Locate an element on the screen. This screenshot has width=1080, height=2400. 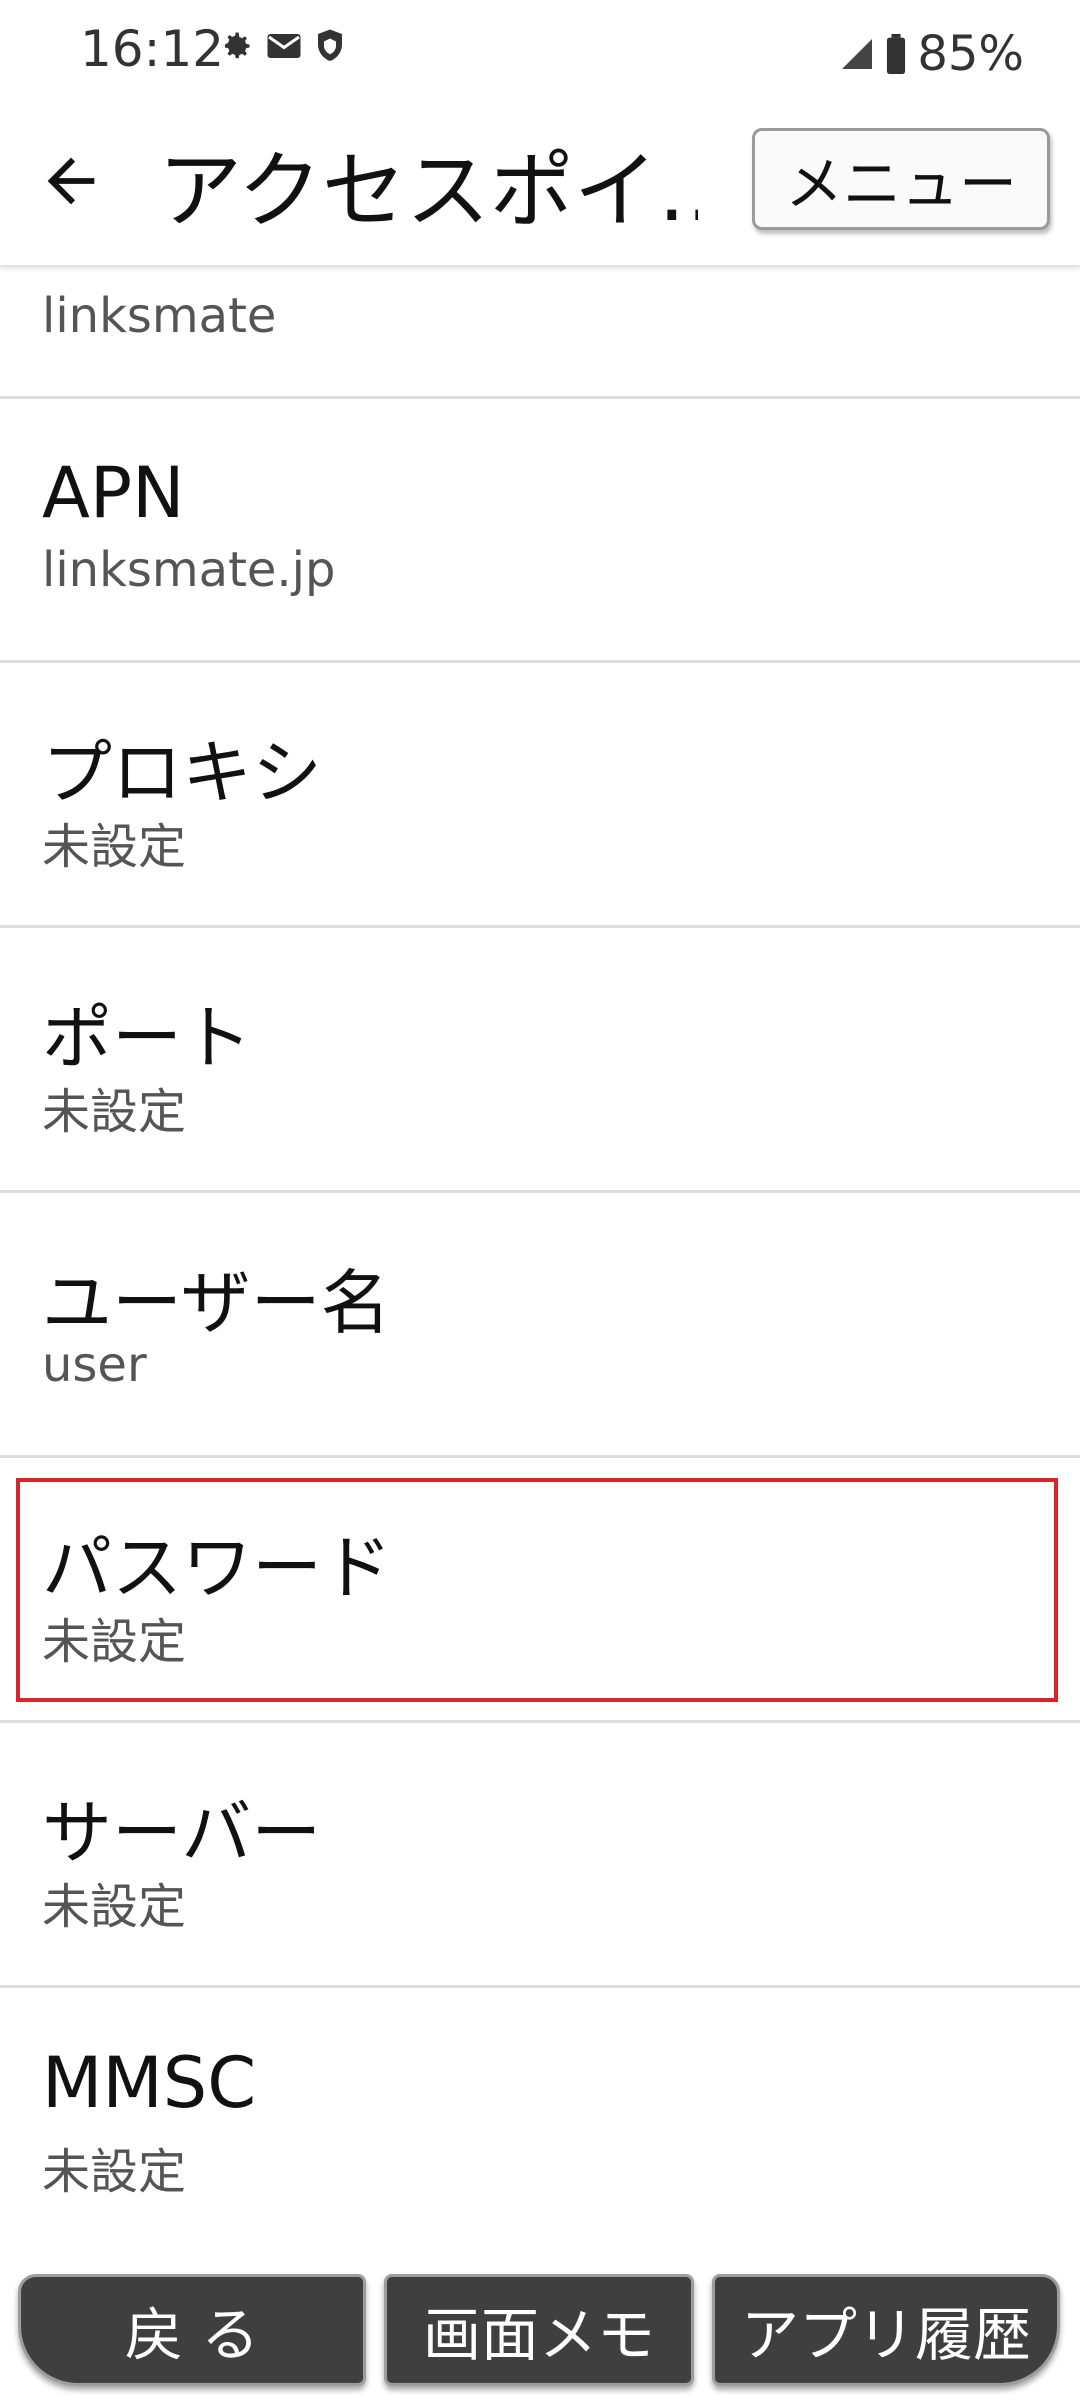
mail-icon is located at coordinates (284, 46).